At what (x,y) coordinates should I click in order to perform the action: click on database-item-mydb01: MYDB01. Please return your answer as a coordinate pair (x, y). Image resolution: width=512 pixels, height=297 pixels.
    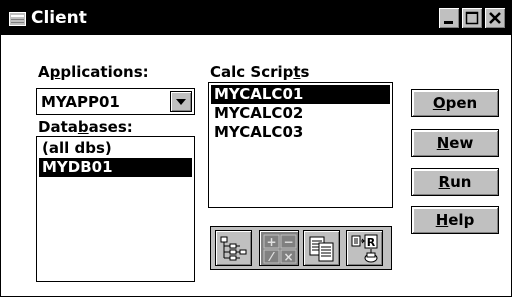
    Looking at the image, I should click on (115, 167).